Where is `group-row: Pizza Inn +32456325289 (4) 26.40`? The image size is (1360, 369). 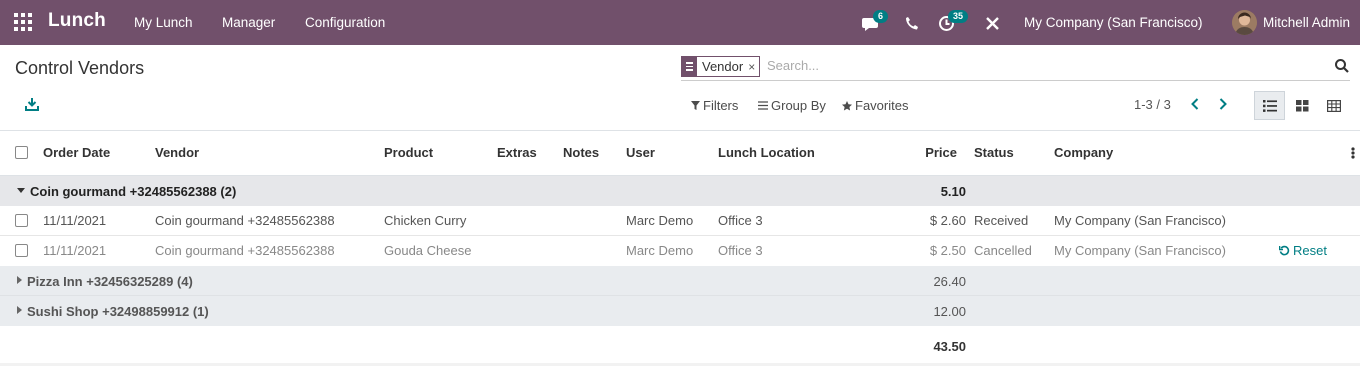
group-row: Pizza Inn +32456325289 (4) 26.40 is located at coordinates (680, 281).